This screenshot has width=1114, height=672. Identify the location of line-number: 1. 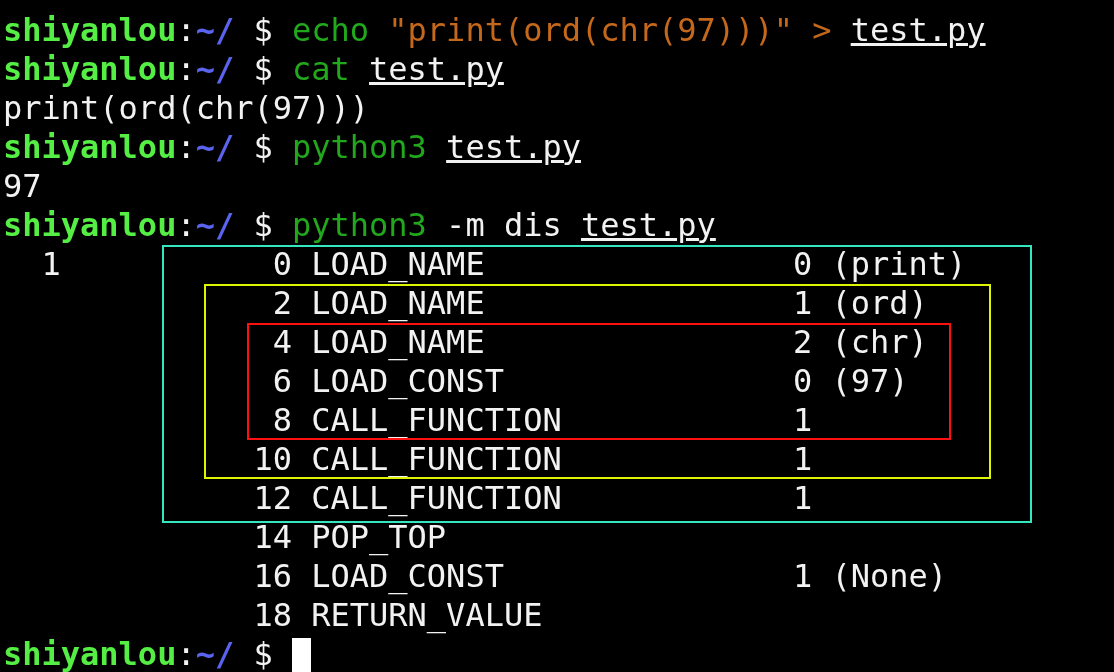
(51, 263).